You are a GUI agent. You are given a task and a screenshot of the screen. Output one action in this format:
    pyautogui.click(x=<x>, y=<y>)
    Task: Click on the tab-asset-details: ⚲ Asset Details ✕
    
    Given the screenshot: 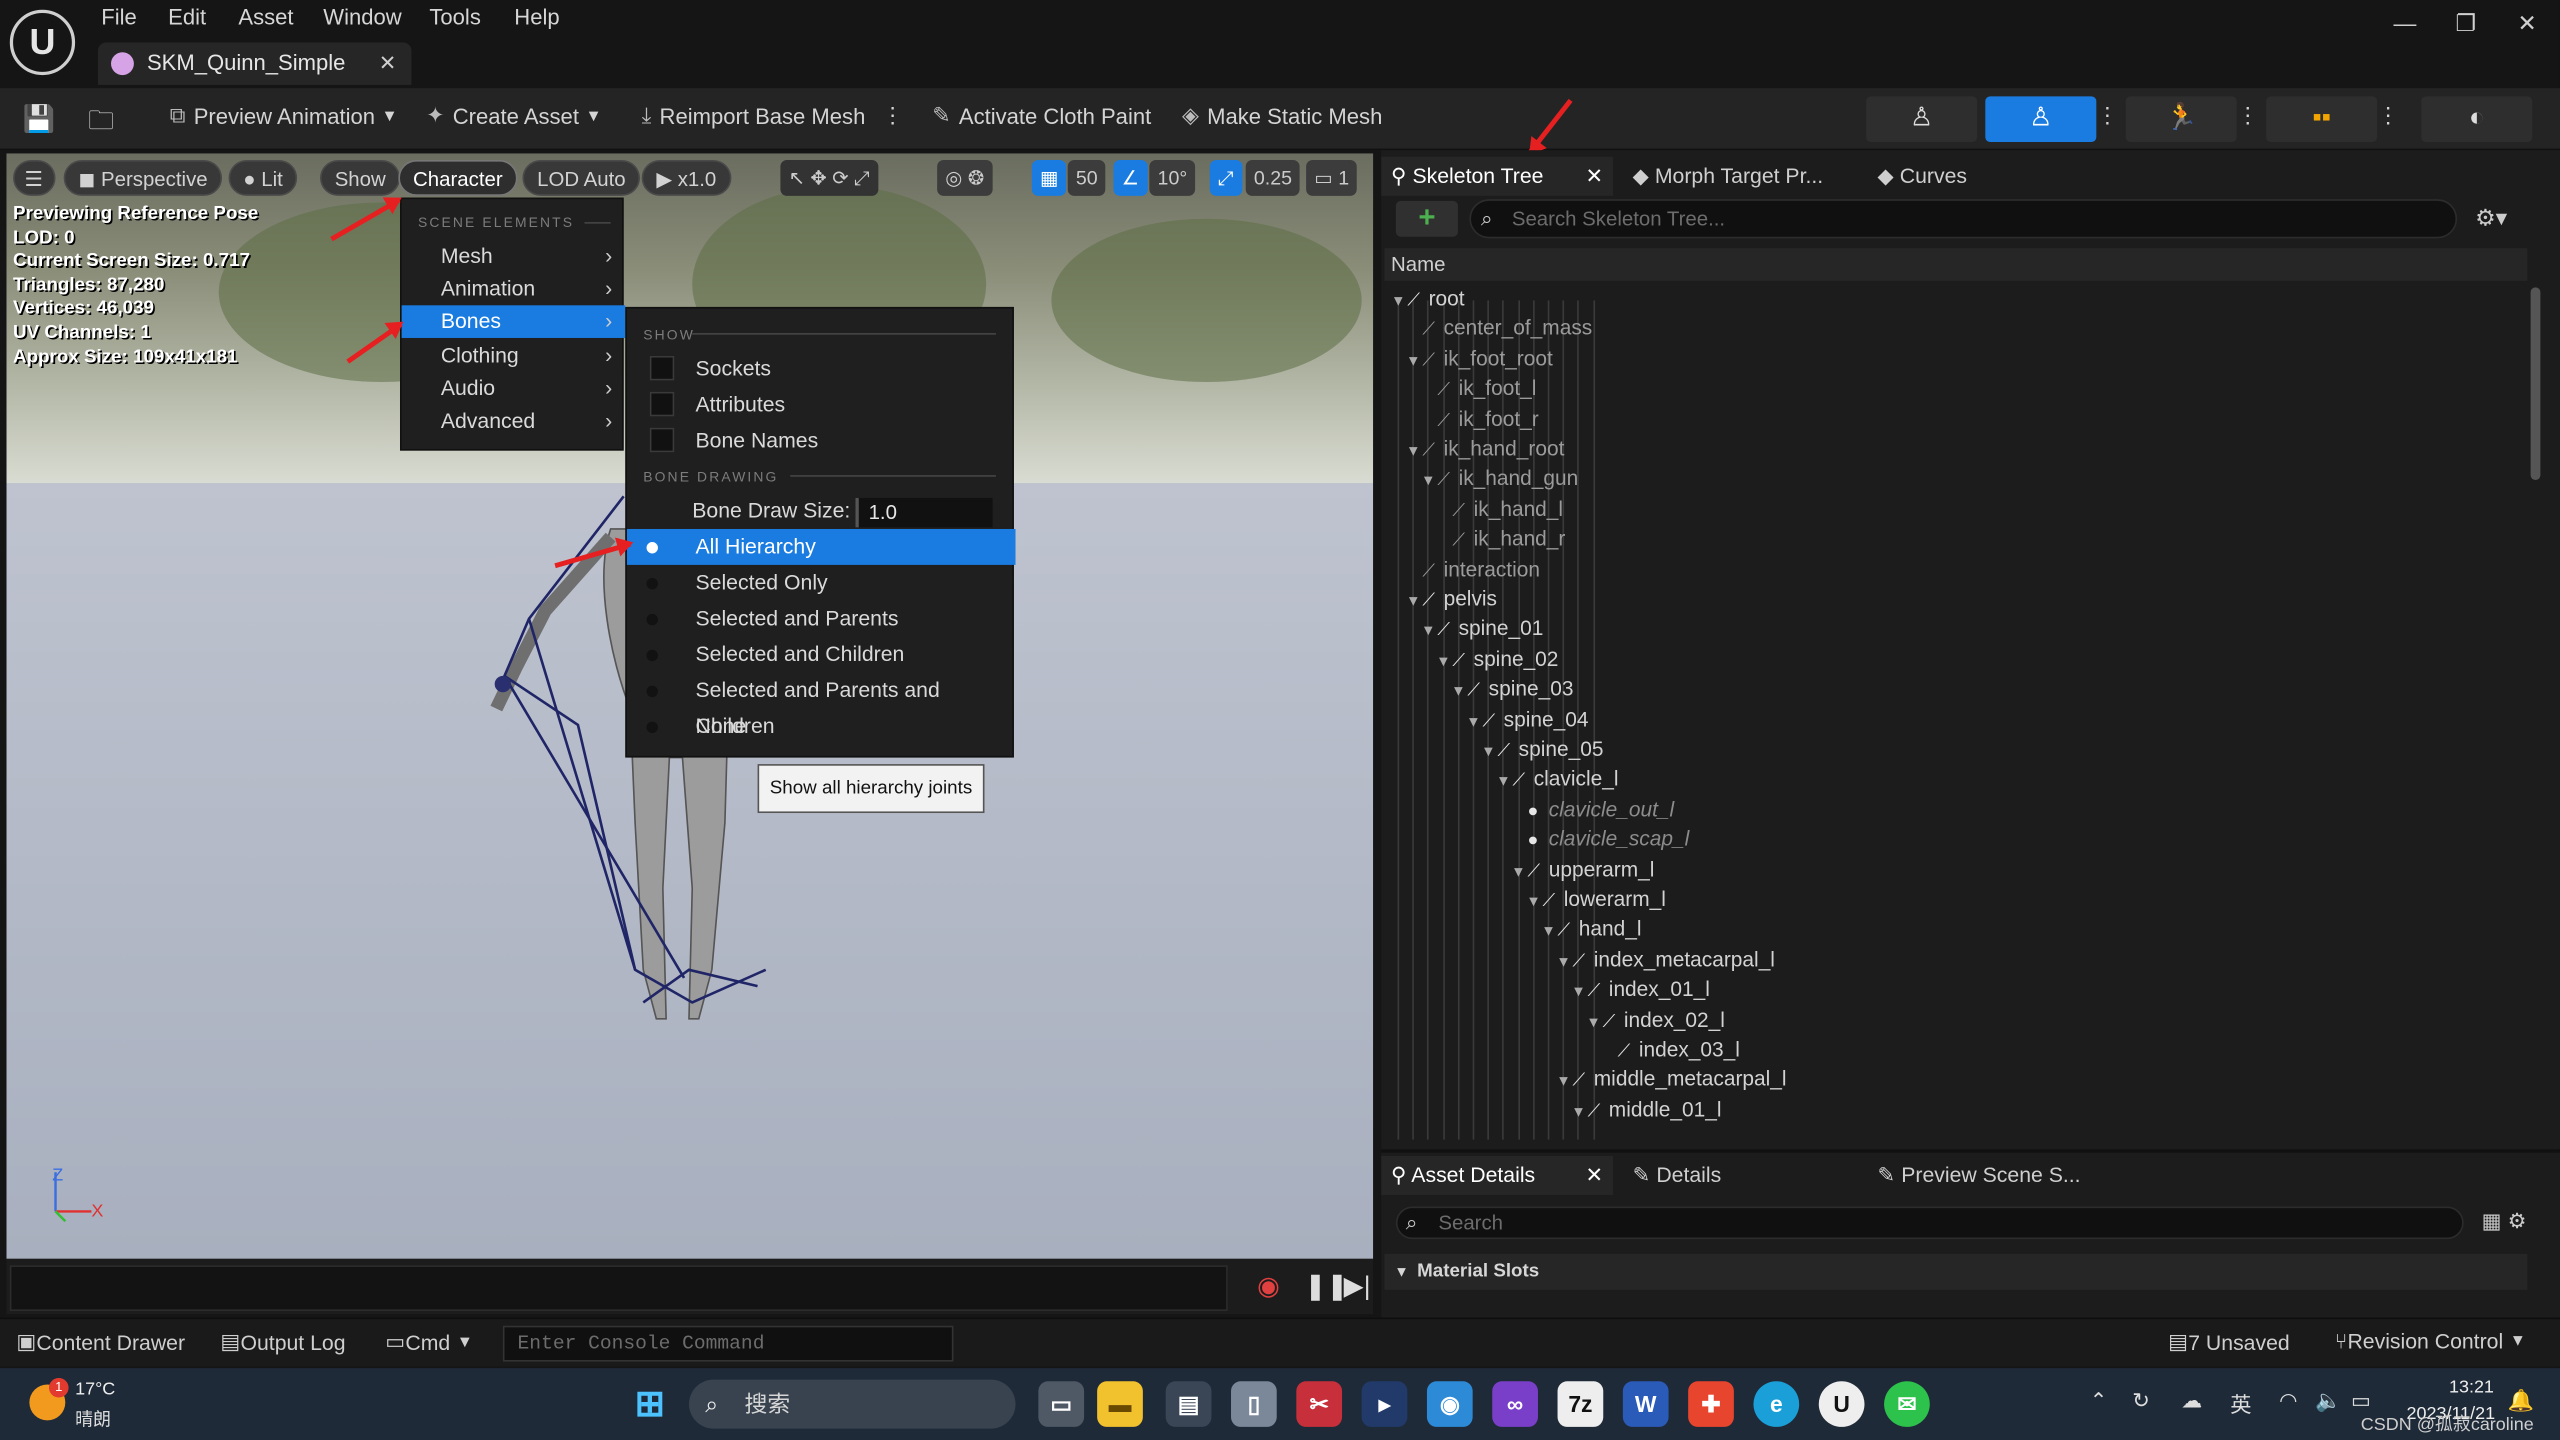 What is the action you would take?
    pyautogui.click(x=1497, y=1175)
    